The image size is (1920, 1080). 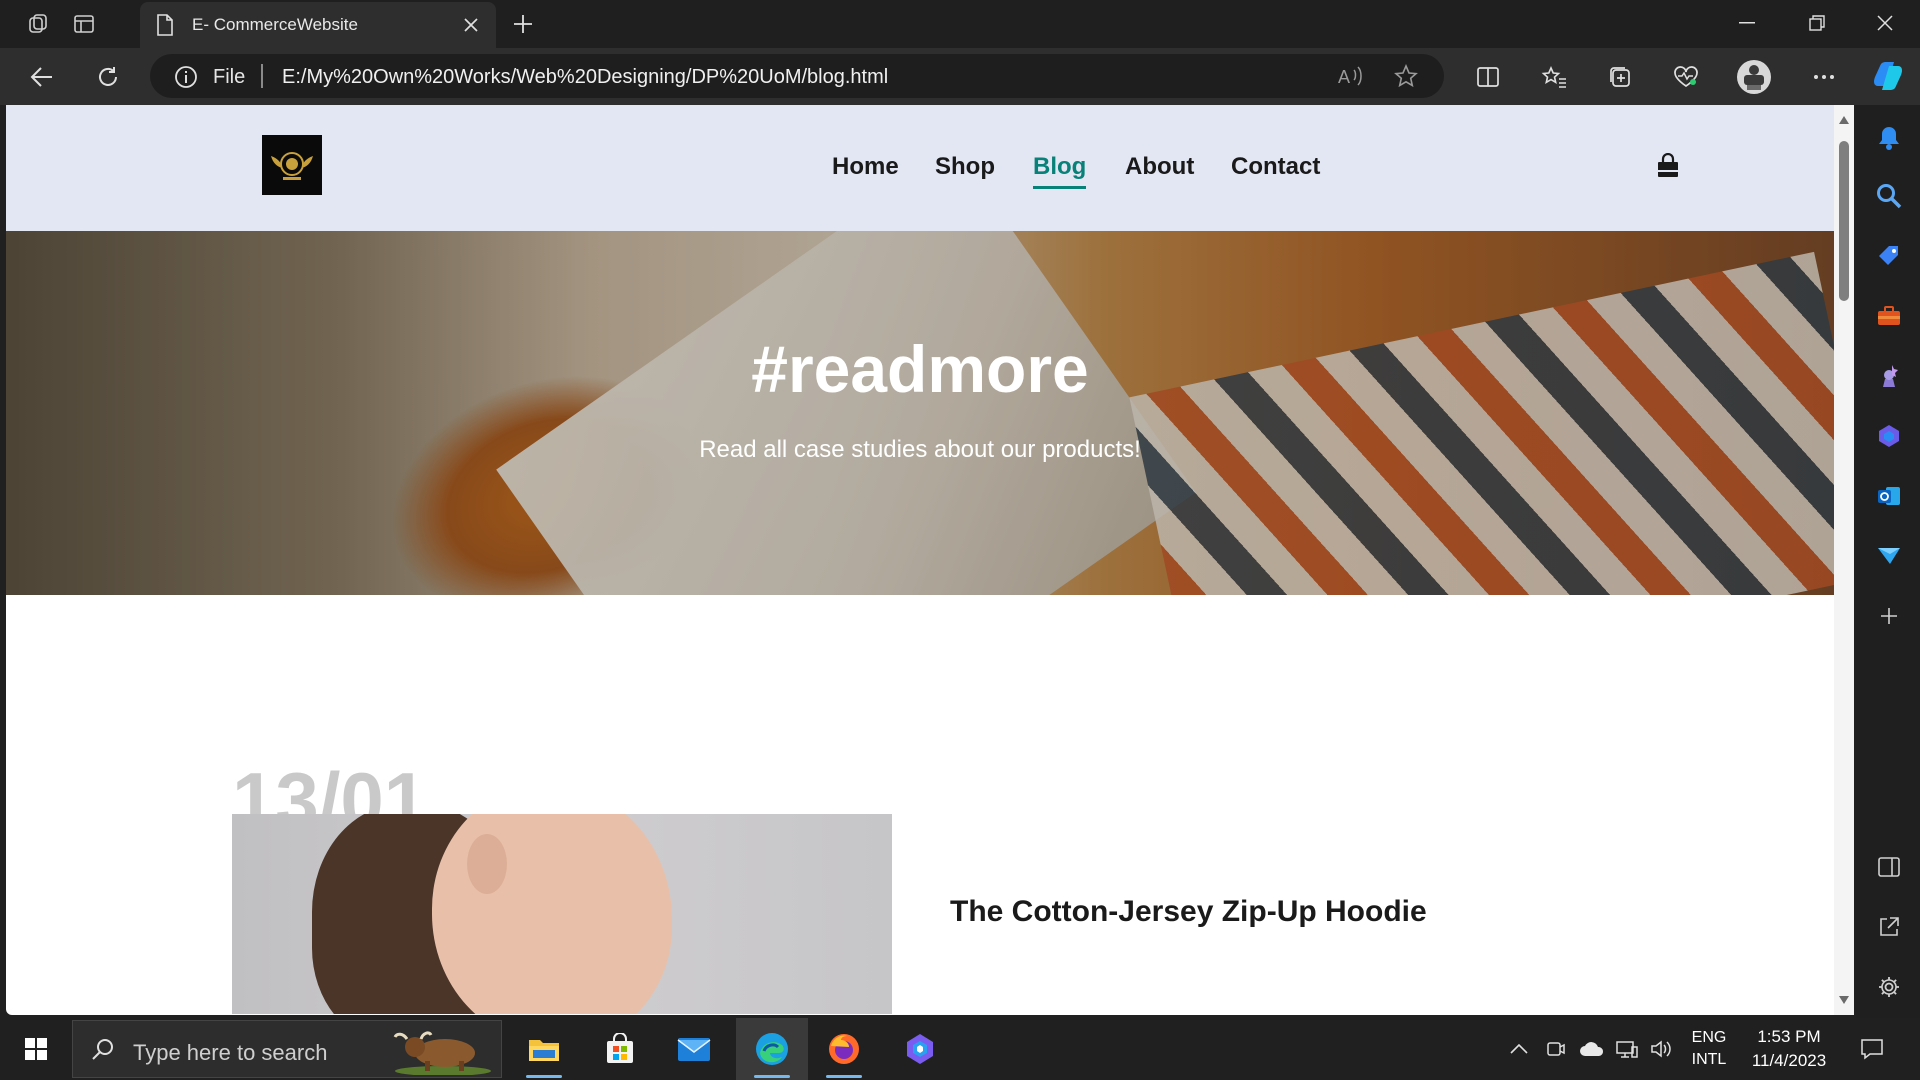 I want to click on read-aloud-icon: A, so click(x=1351, y=78).